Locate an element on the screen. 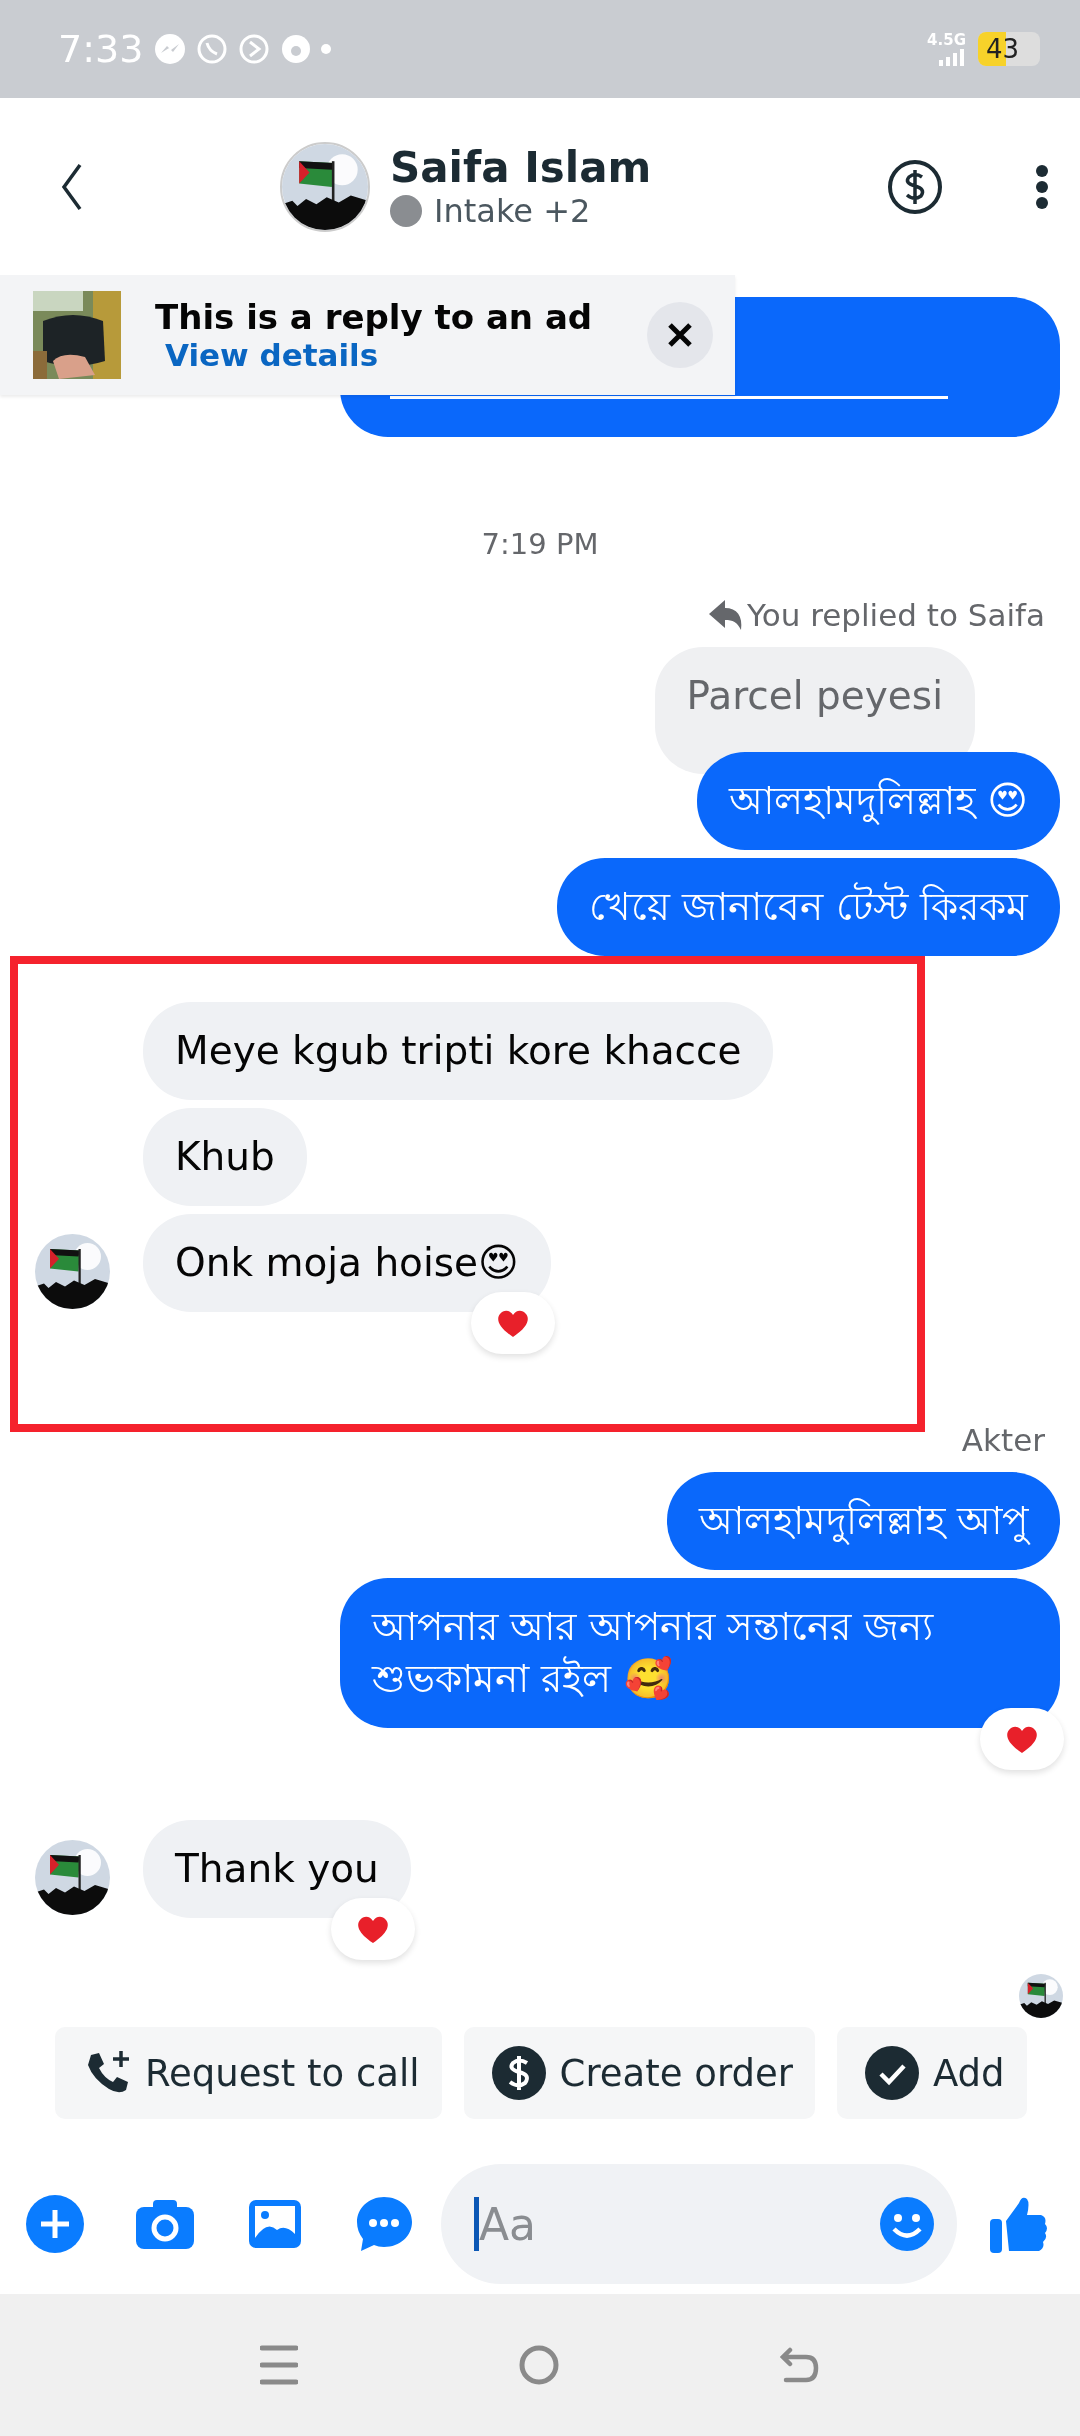 This screenshot has height=2436, width=1080. signal-icon is located at coordinates (951, 56).